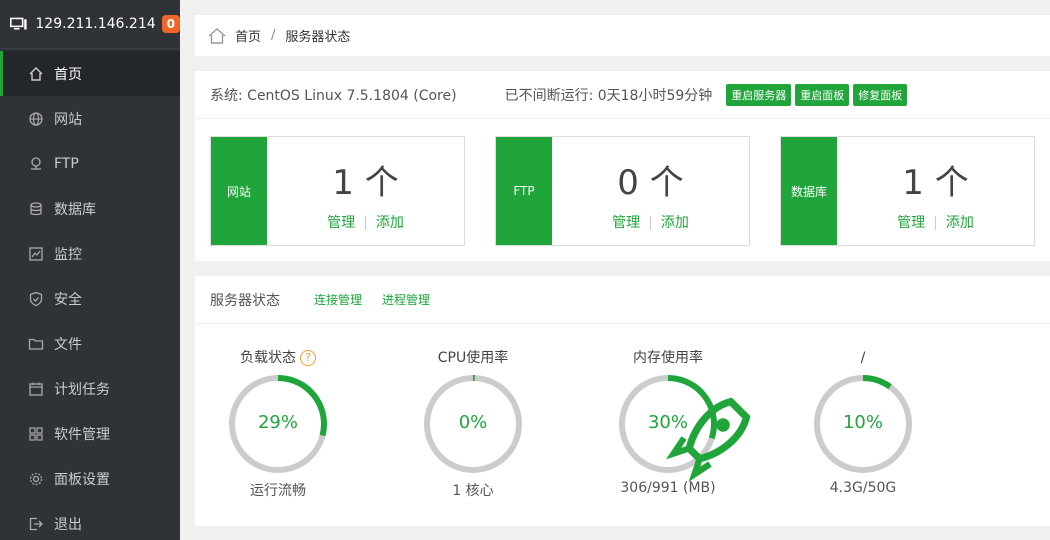  I want to click on restart-server-button: 重启服务器, so click(759, 94).